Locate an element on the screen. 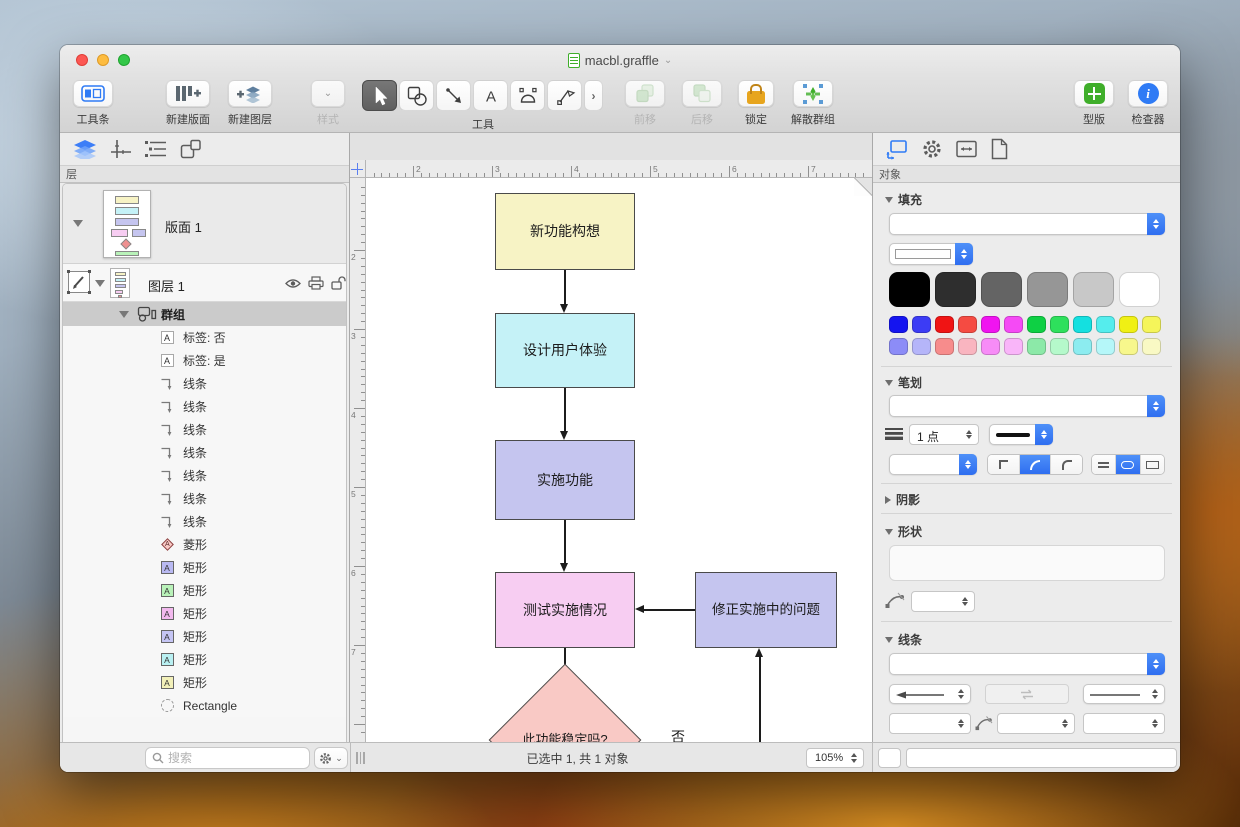 The width and height of the screenshot is (1240, 827). outline-tab-icon is located at coordinates (156, 149).